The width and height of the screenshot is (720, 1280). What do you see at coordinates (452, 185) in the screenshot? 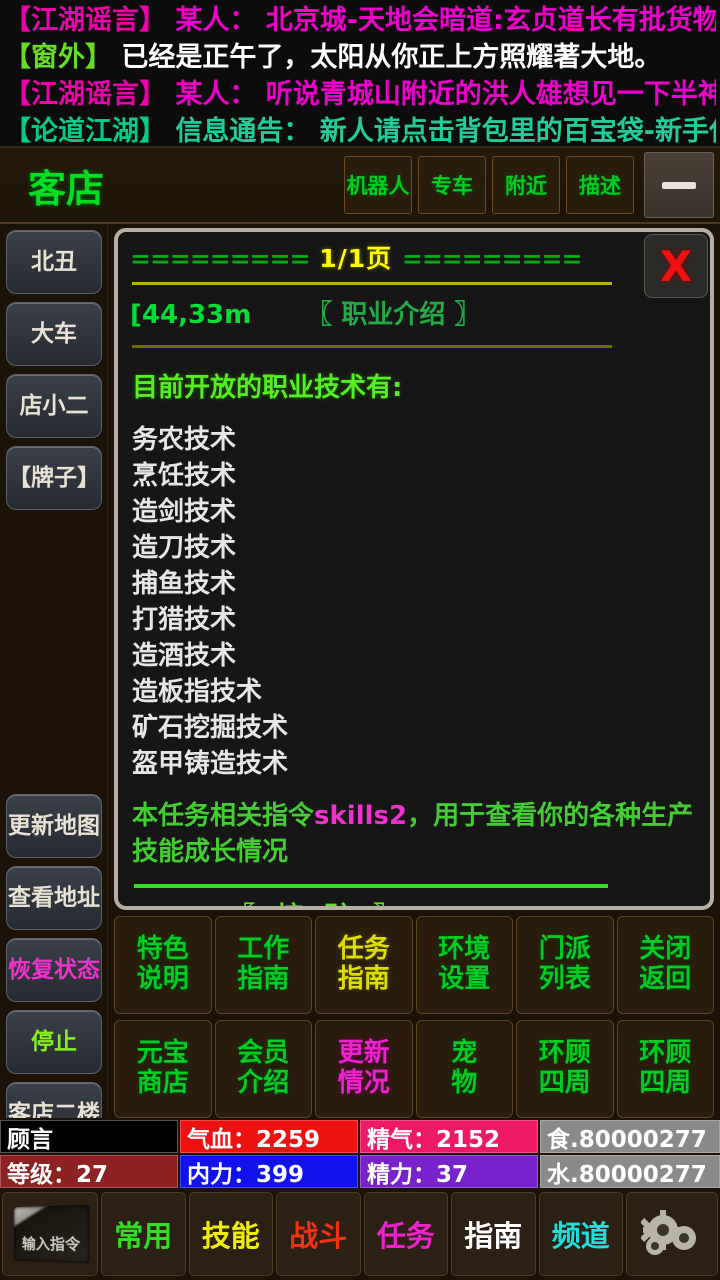
I see `titlebar-button-专车: 专车` at bounding box center [452, 185].